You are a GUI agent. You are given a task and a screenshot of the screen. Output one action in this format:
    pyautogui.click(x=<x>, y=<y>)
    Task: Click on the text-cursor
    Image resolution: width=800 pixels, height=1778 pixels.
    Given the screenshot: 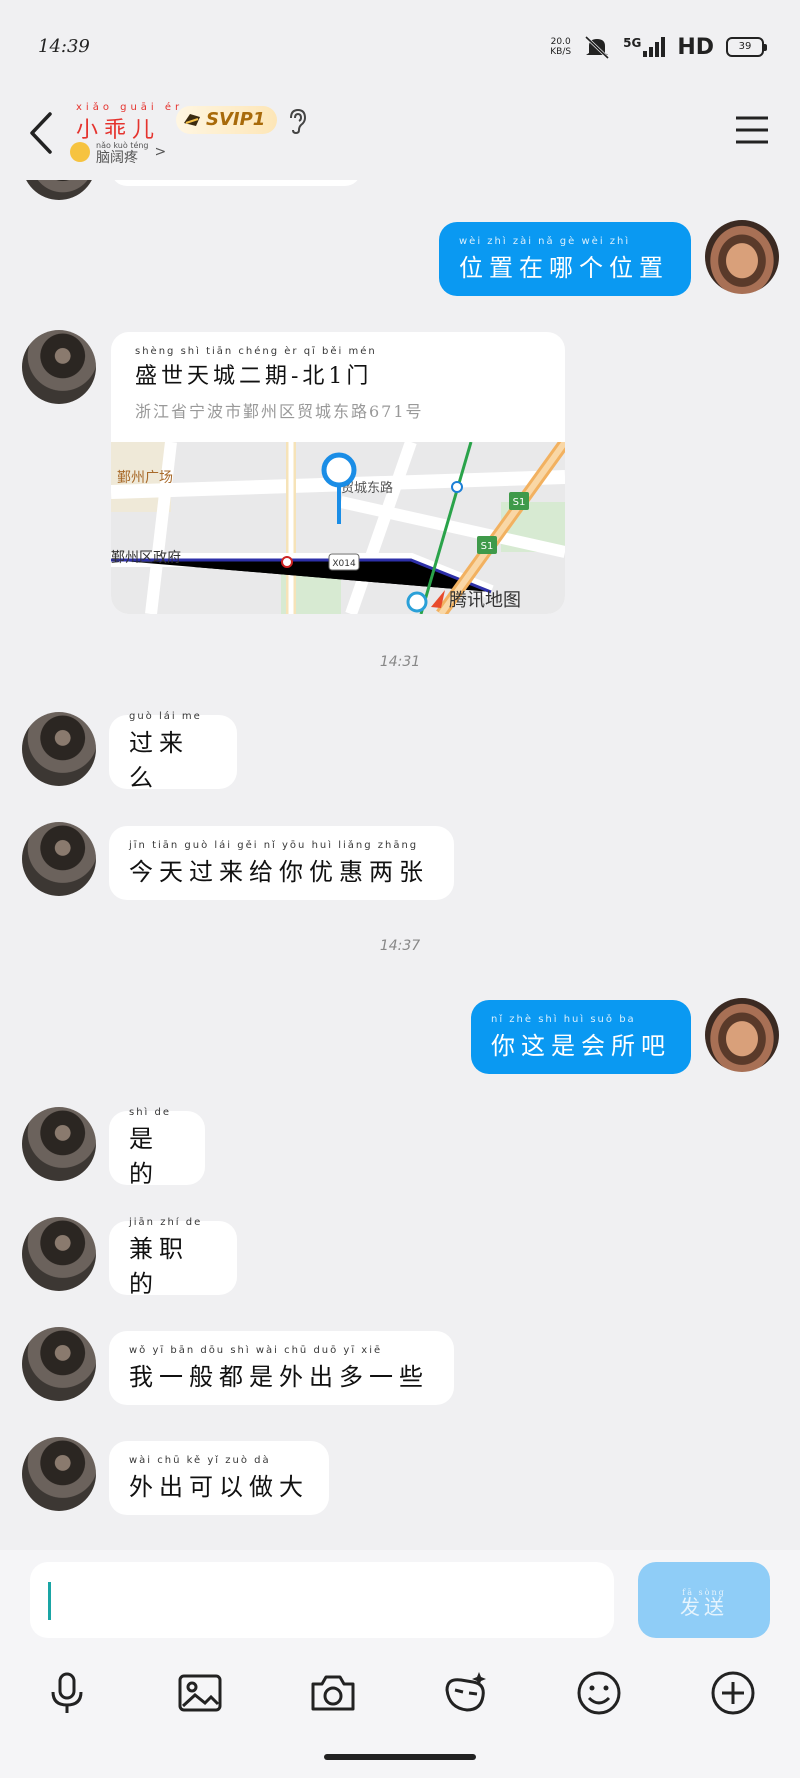 What is the action you would take?
    pyautogui.click(x=49, y=1601)
    